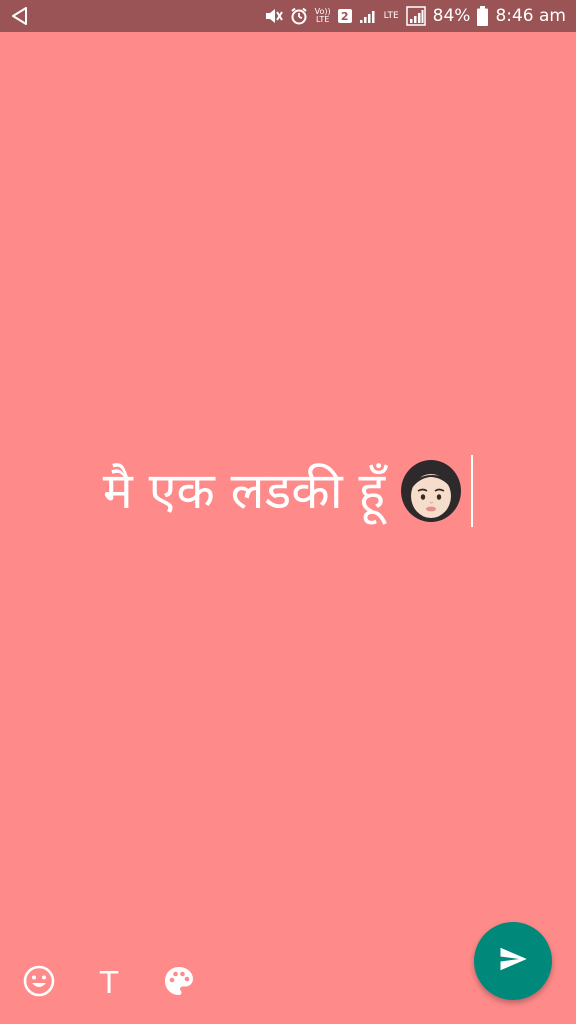  What do you see at coordinates (431, 491) in the screenshot?
I see `woman-face-emoji-icon` at bounding box center [431, 491].